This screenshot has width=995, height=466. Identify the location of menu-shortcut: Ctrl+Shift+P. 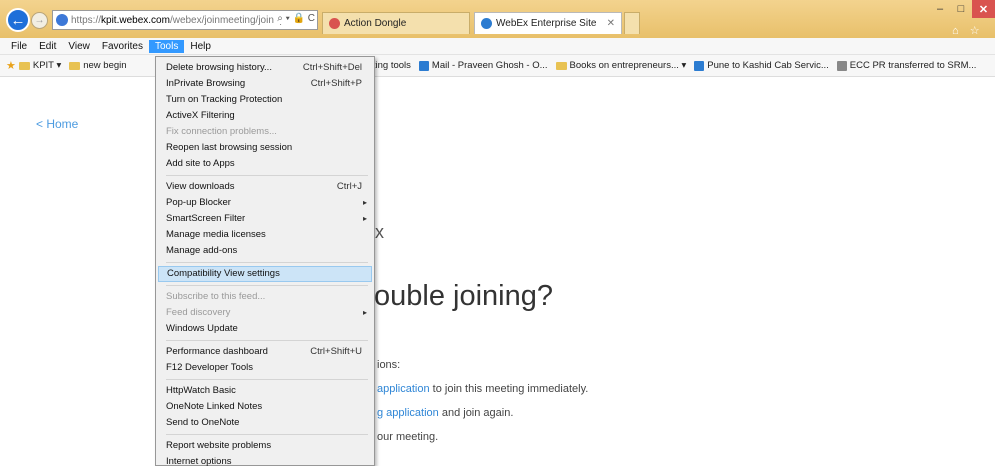
(336, 83).